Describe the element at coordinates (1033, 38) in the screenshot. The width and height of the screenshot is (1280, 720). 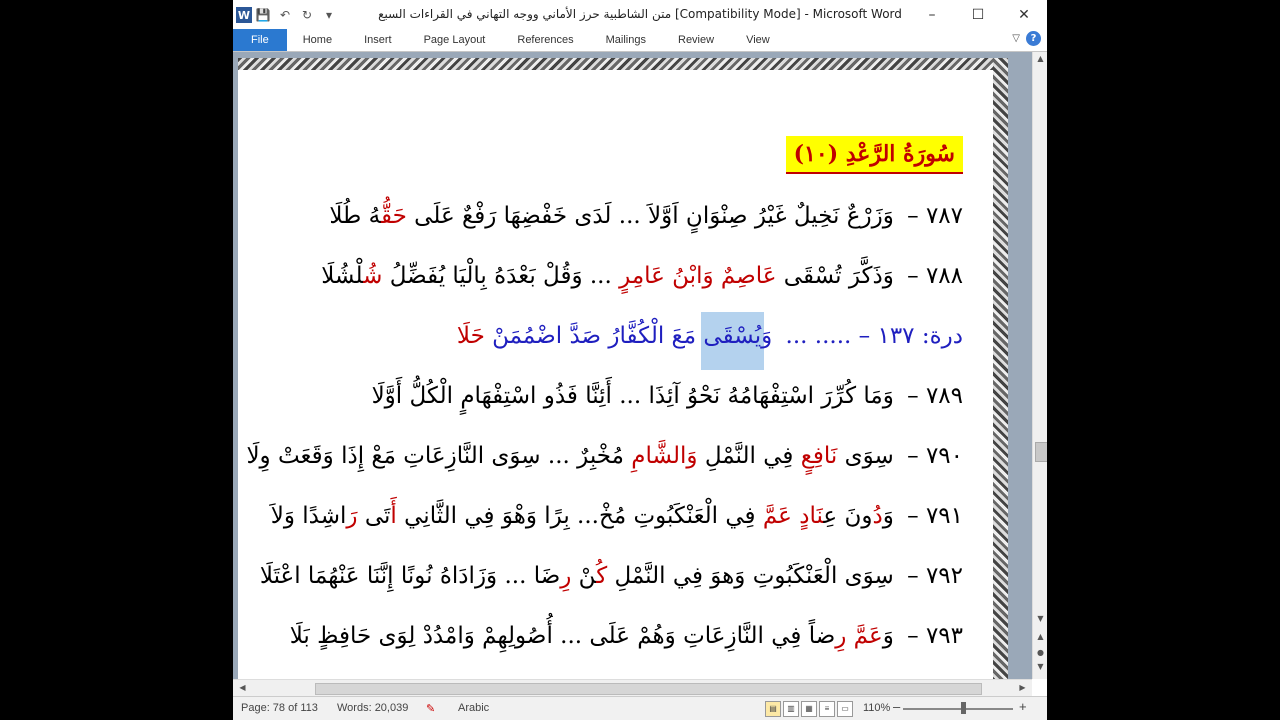
I see `help-icon: ?` at that location.